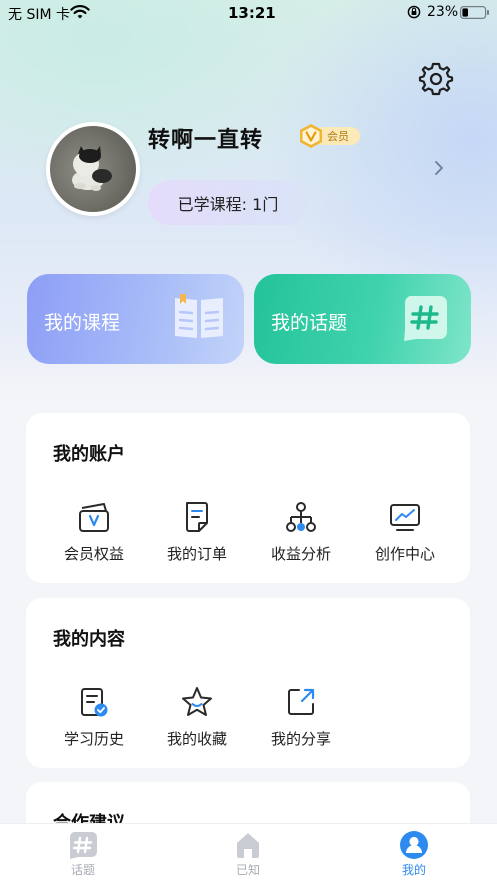  I want to click on courses-learned-pill: 已学课程: 1门, so click(228, 202).